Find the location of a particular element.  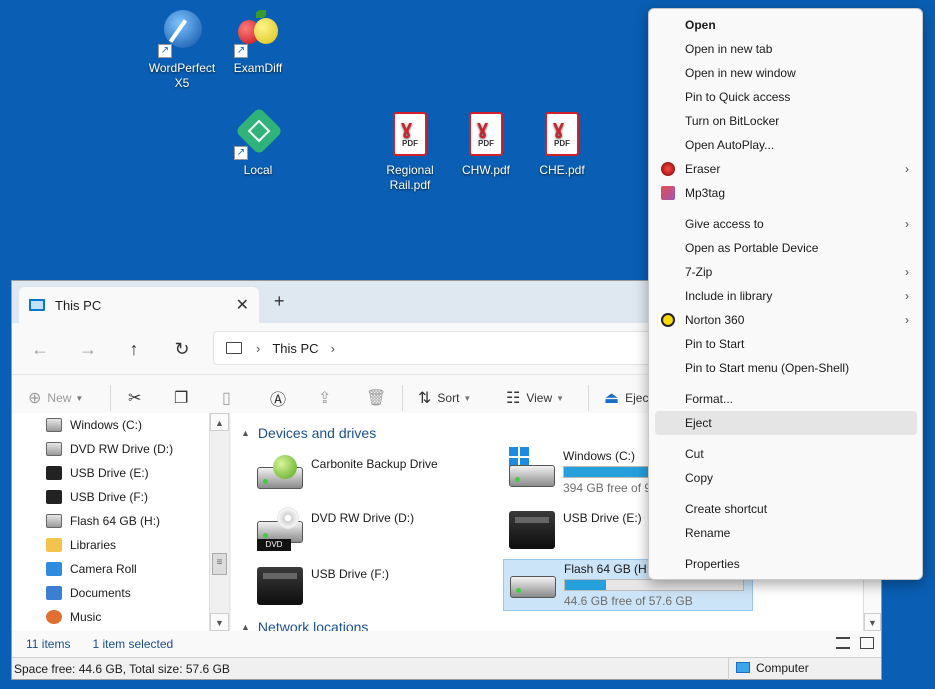

desktop-icon-local: ↗ Local is located at coordinates (258, 142).